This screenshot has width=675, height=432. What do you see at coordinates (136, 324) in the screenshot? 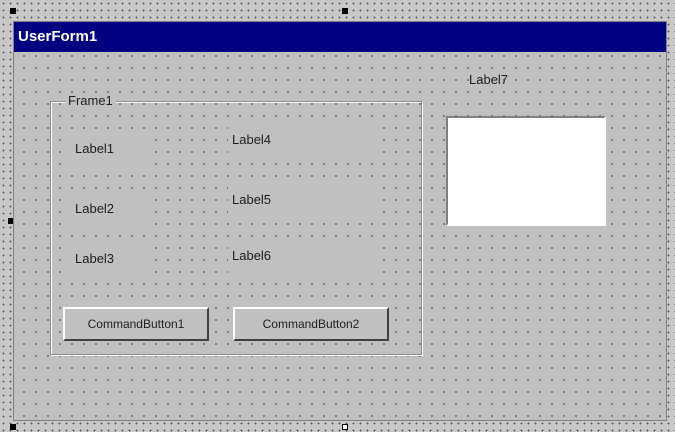
I see `command-button-1: CommandButton1` at bounding box center [136, 324].